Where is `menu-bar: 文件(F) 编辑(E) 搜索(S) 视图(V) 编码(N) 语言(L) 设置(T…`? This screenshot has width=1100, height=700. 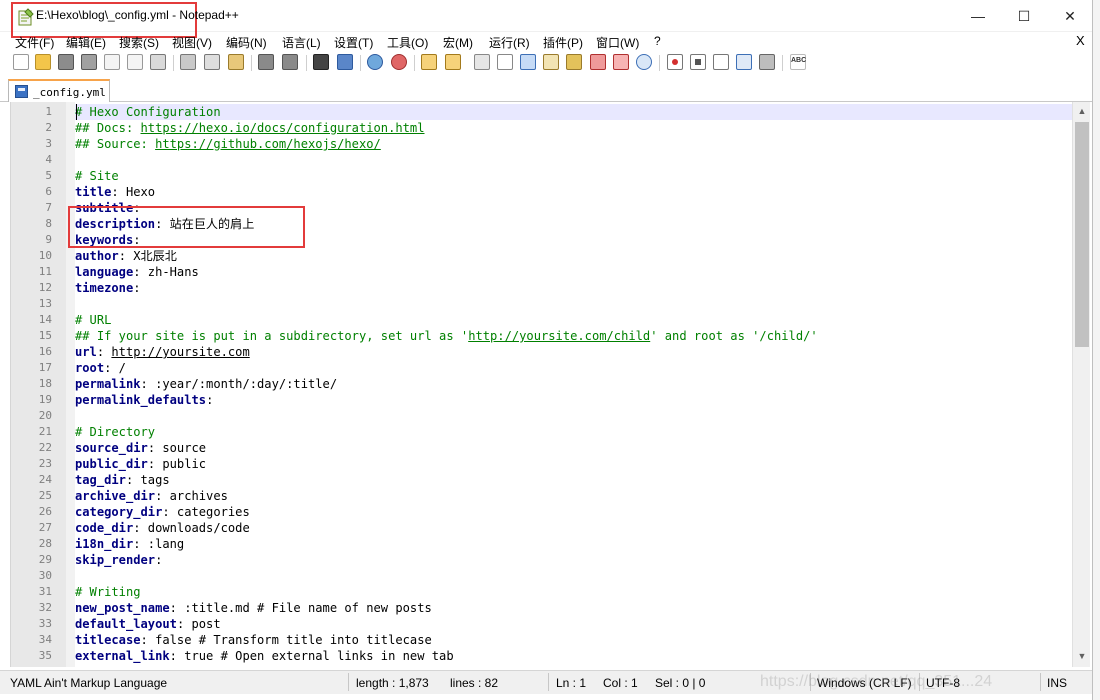
menu-bar: 文件(F) 编辑(E) 搜索(S) 视图(V) 编码(N) 语言(L) 设置(T… is located at coordinates (546, 41).